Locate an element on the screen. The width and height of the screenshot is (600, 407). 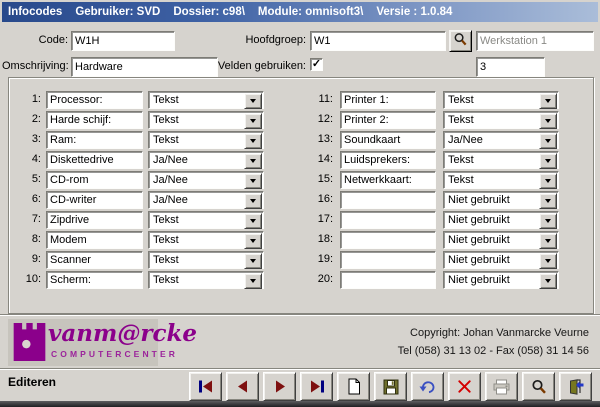
omschrijving-input is located at coordinates (144, 67).